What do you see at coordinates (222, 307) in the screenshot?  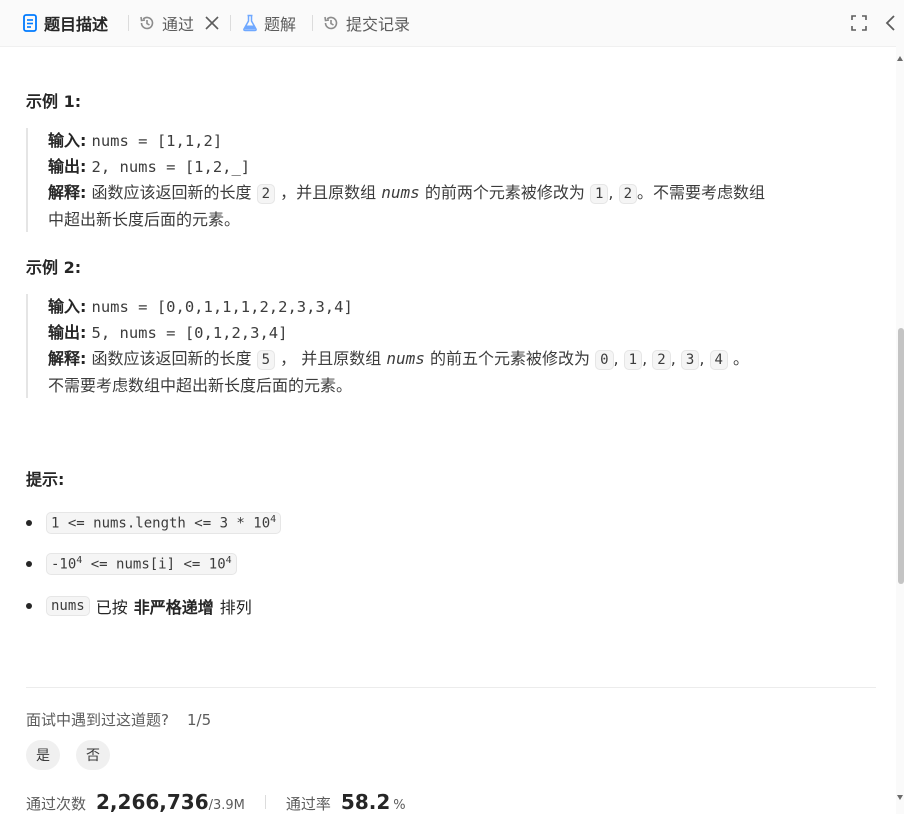 I see `example-2-input-value: nums = [0,0,1,1,1,2,2,3,3,4]` at bounding box center [222, 307].